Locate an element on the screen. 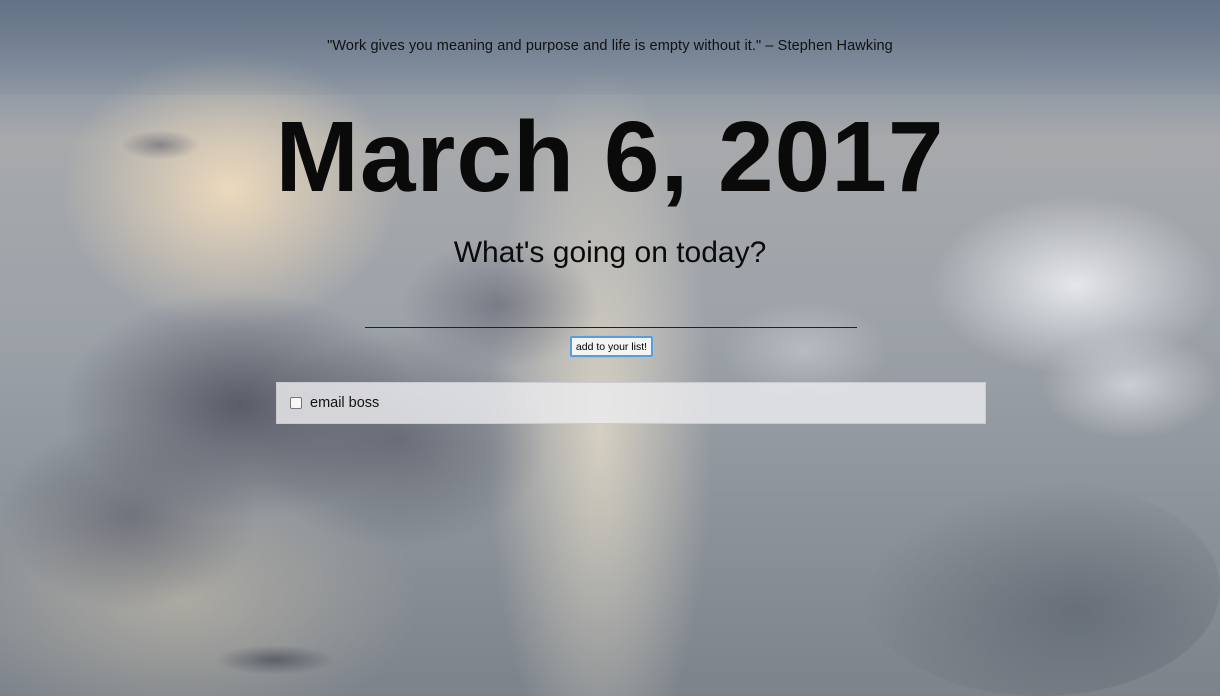 The height and width of the screenshot is (696, 1220). todo-label: email boss is located at coordinates (345, 403).